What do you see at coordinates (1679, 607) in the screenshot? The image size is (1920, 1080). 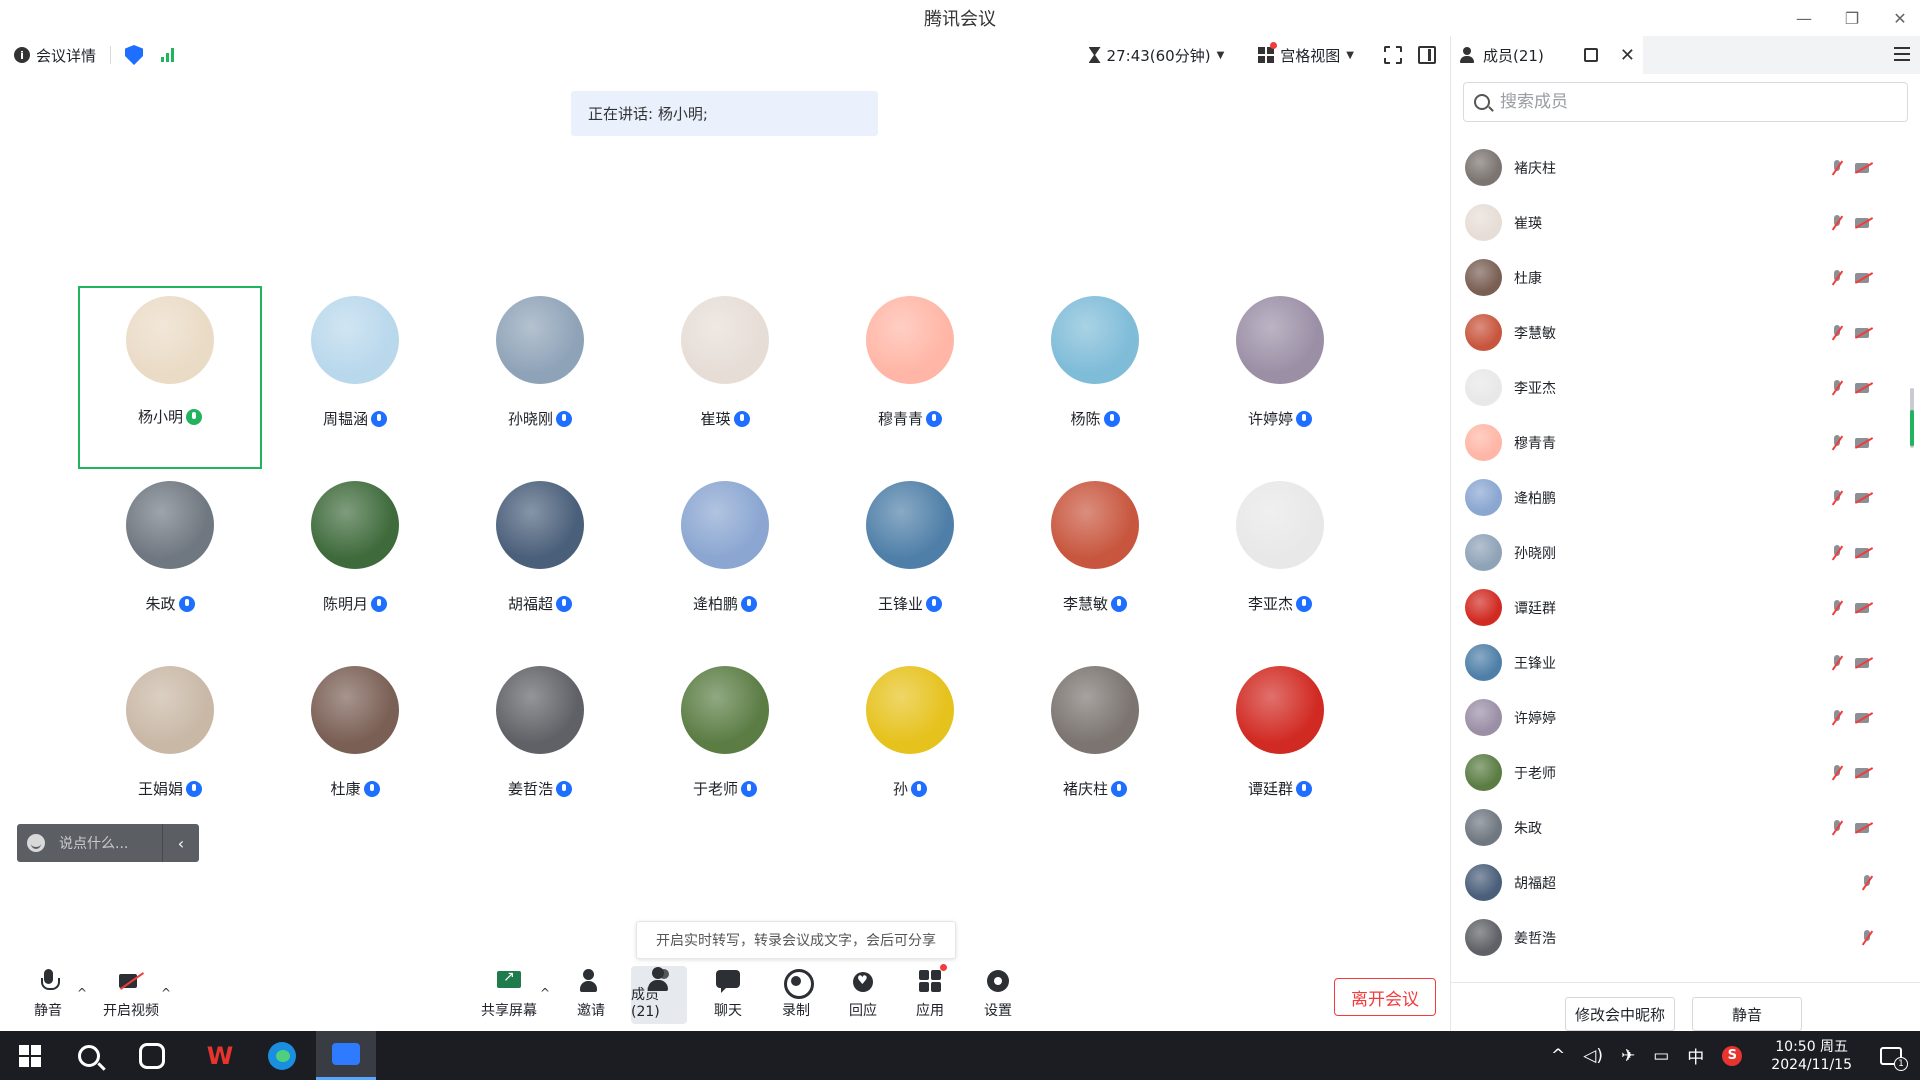 I see `member-row: 谭廷群` at bounding box center [1679, 607].